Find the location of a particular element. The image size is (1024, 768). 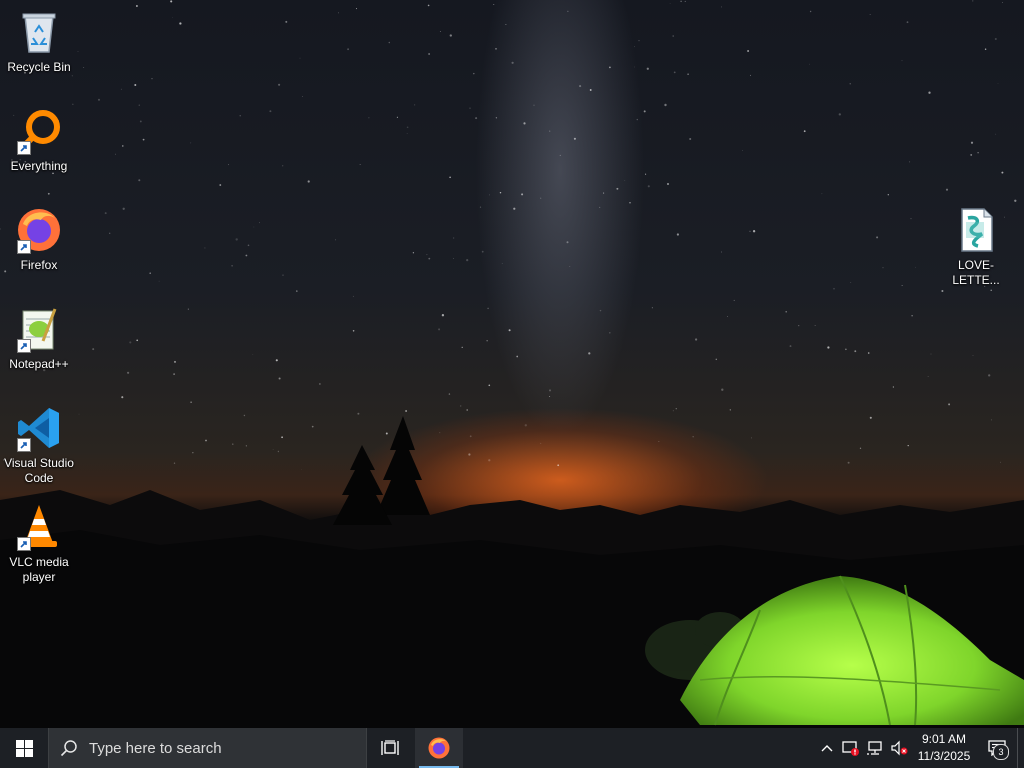

everything-icon is located at coordinates (39, 131).